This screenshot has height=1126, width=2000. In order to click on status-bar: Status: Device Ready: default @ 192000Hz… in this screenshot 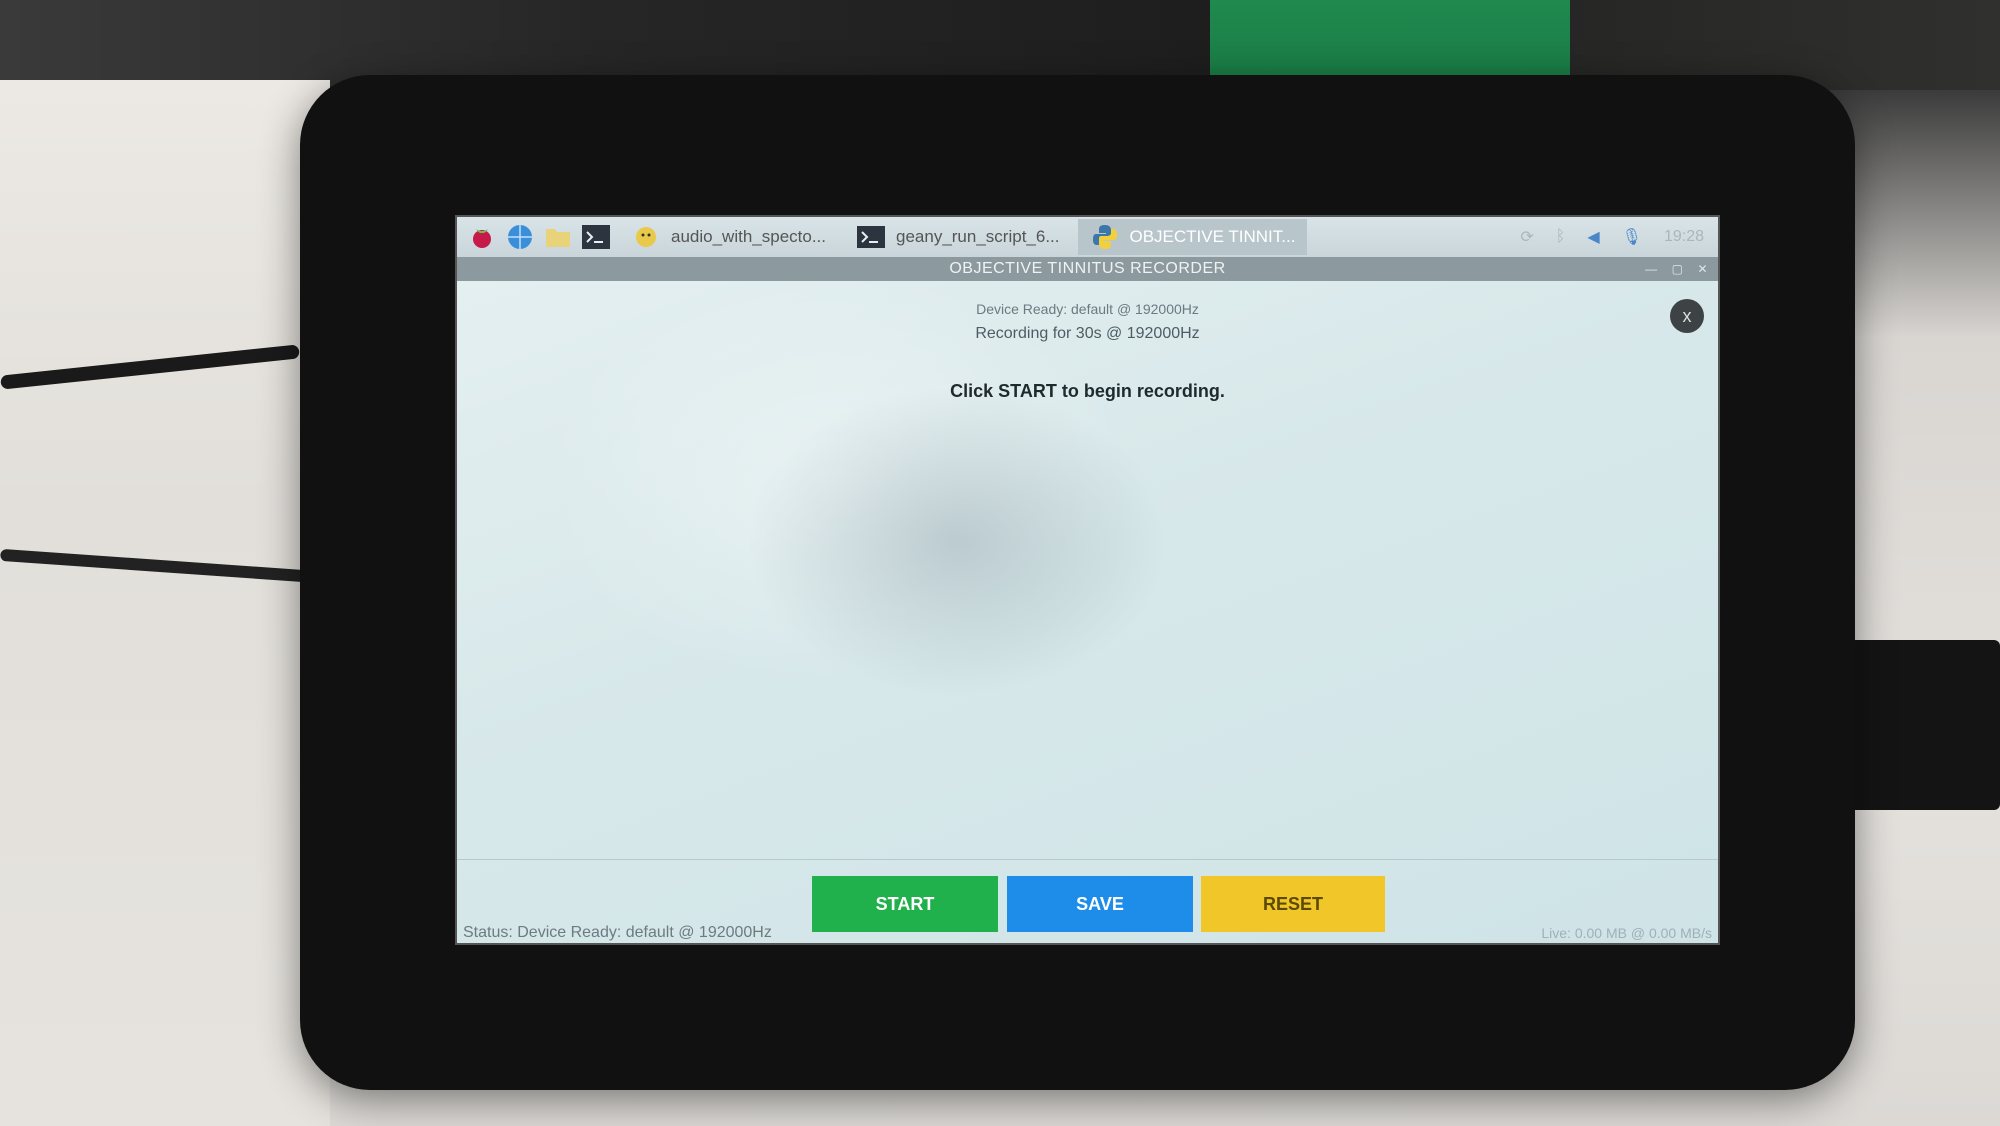, I will do `click(1087, 931)`.